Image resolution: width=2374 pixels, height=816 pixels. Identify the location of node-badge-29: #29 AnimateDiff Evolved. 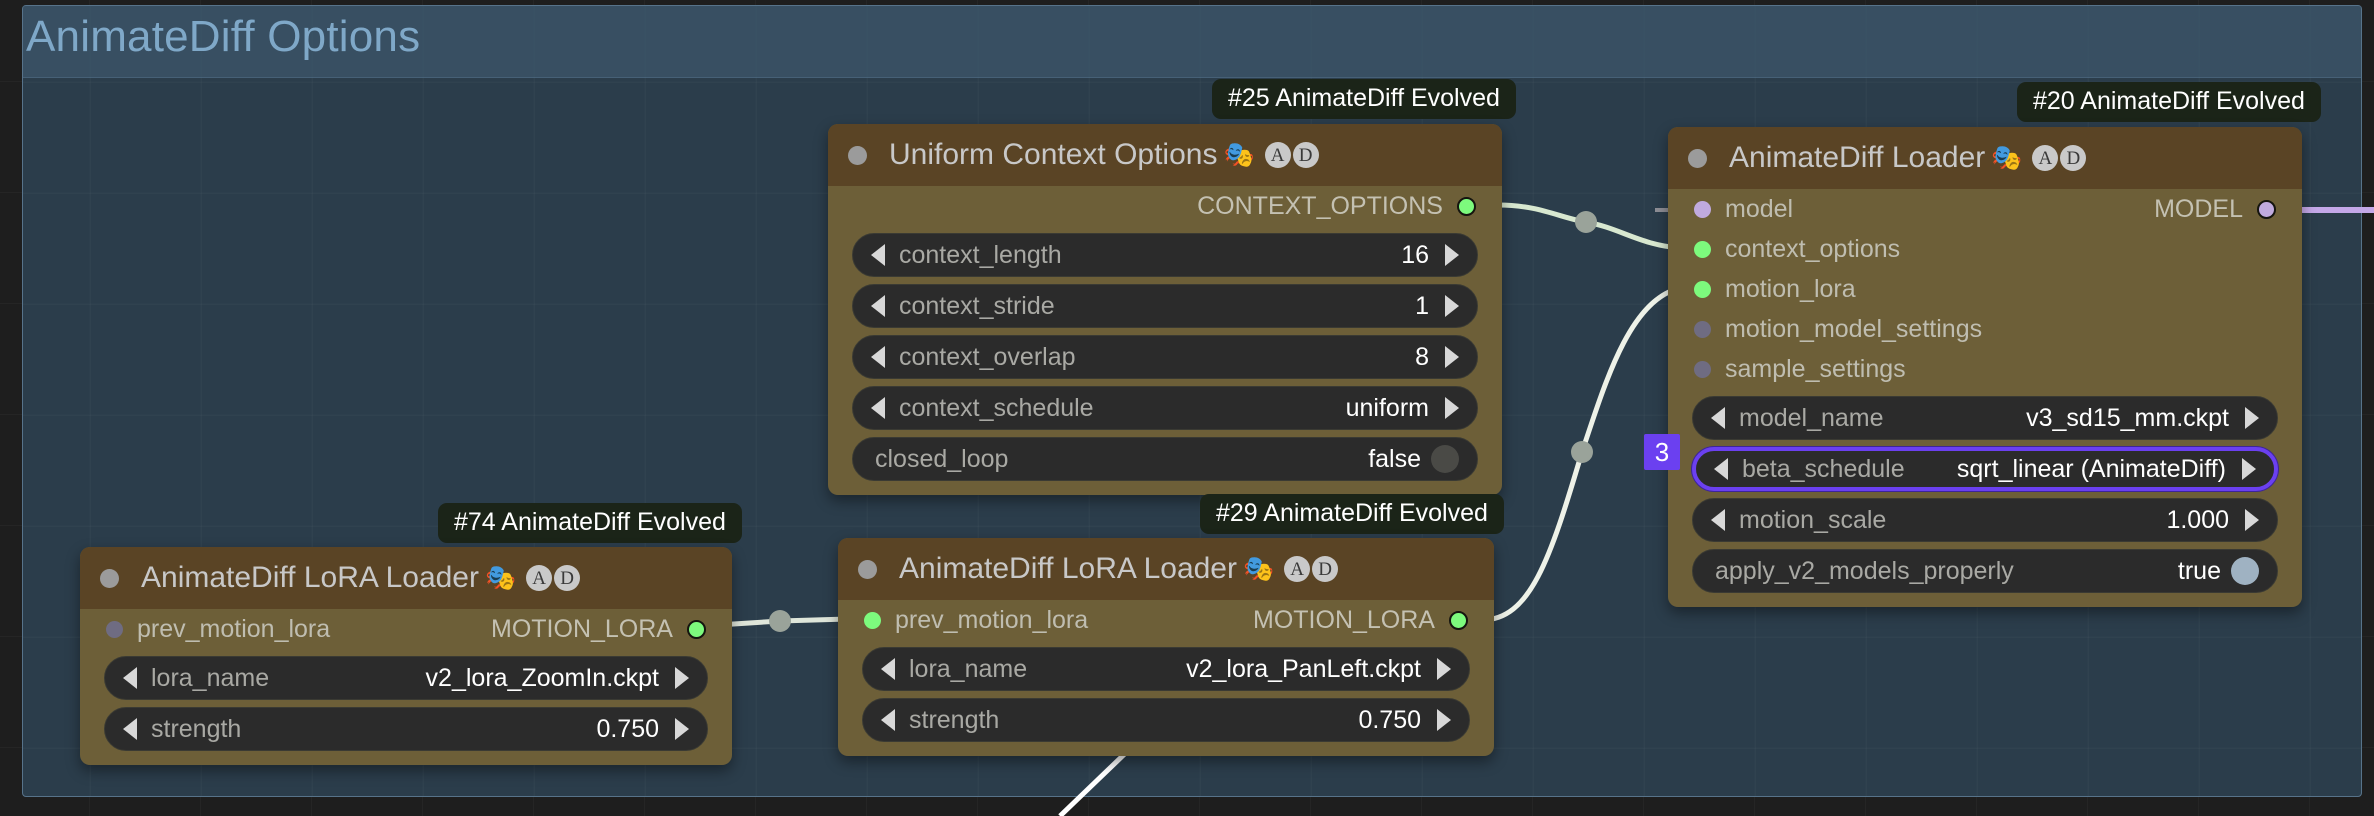
(1352, 514).